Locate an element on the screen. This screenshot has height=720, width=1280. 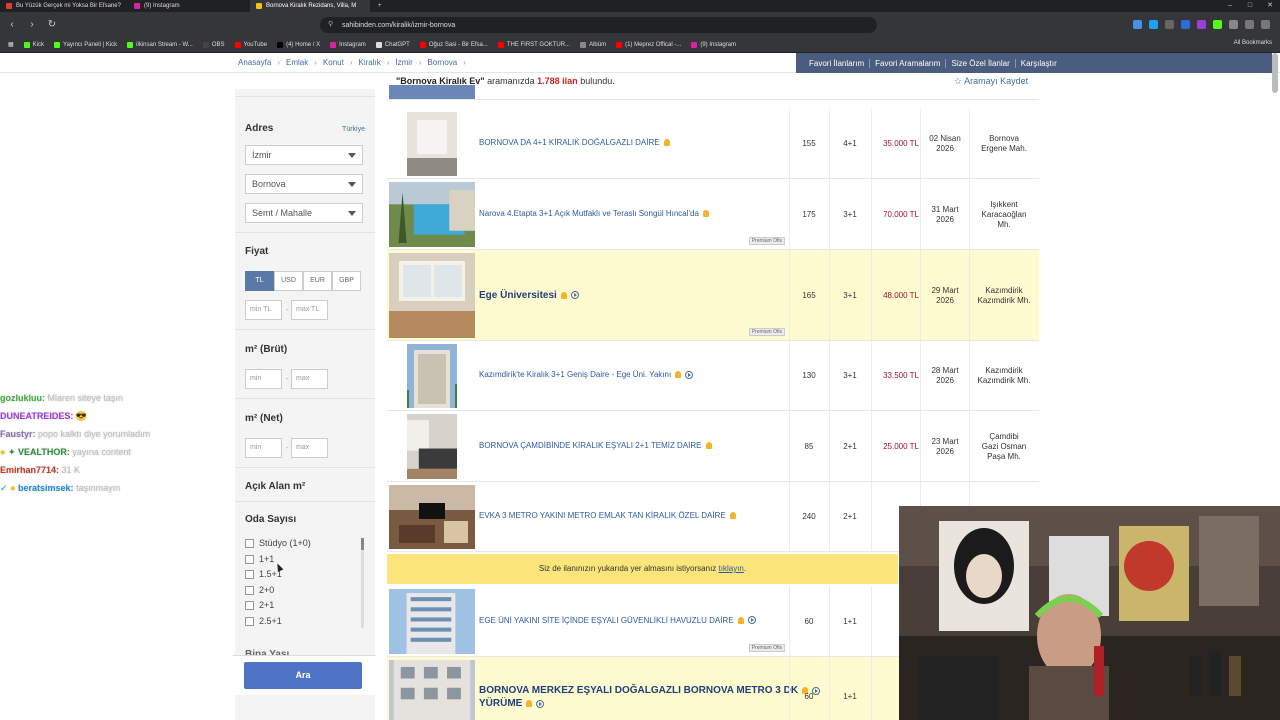
bookmark-item: Instagram is located at coordinates (348, 44).